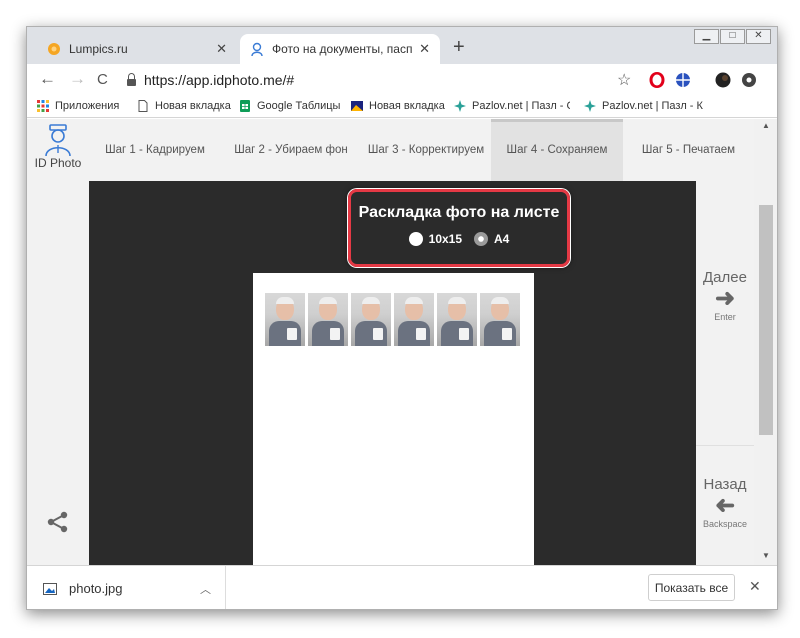  What do you see at coordinates (766, 555) in the screenshot?
I see `scroll-down-icon: ▼` at bounding box center [766, 555].